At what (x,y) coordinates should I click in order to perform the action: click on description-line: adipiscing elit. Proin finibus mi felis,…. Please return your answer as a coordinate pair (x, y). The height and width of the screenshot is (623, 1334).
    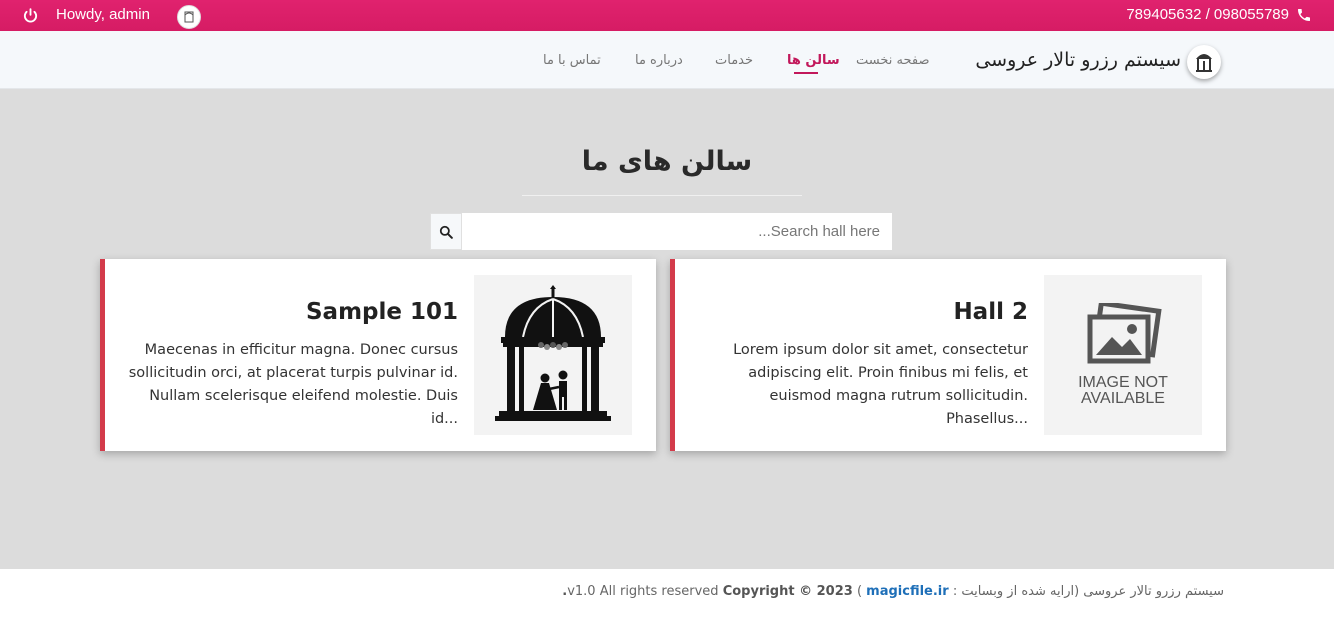
    Looking at the image, I should click on (888, 373).